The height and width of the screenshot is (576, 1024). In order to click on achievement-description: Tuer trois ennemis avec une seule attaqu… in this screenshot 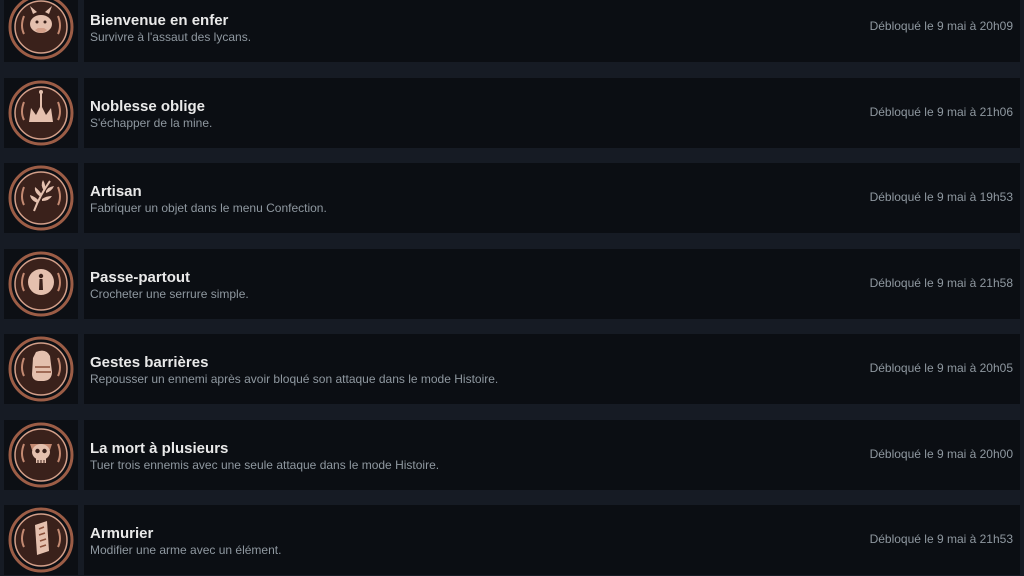, I will do `click(265, 465)`.